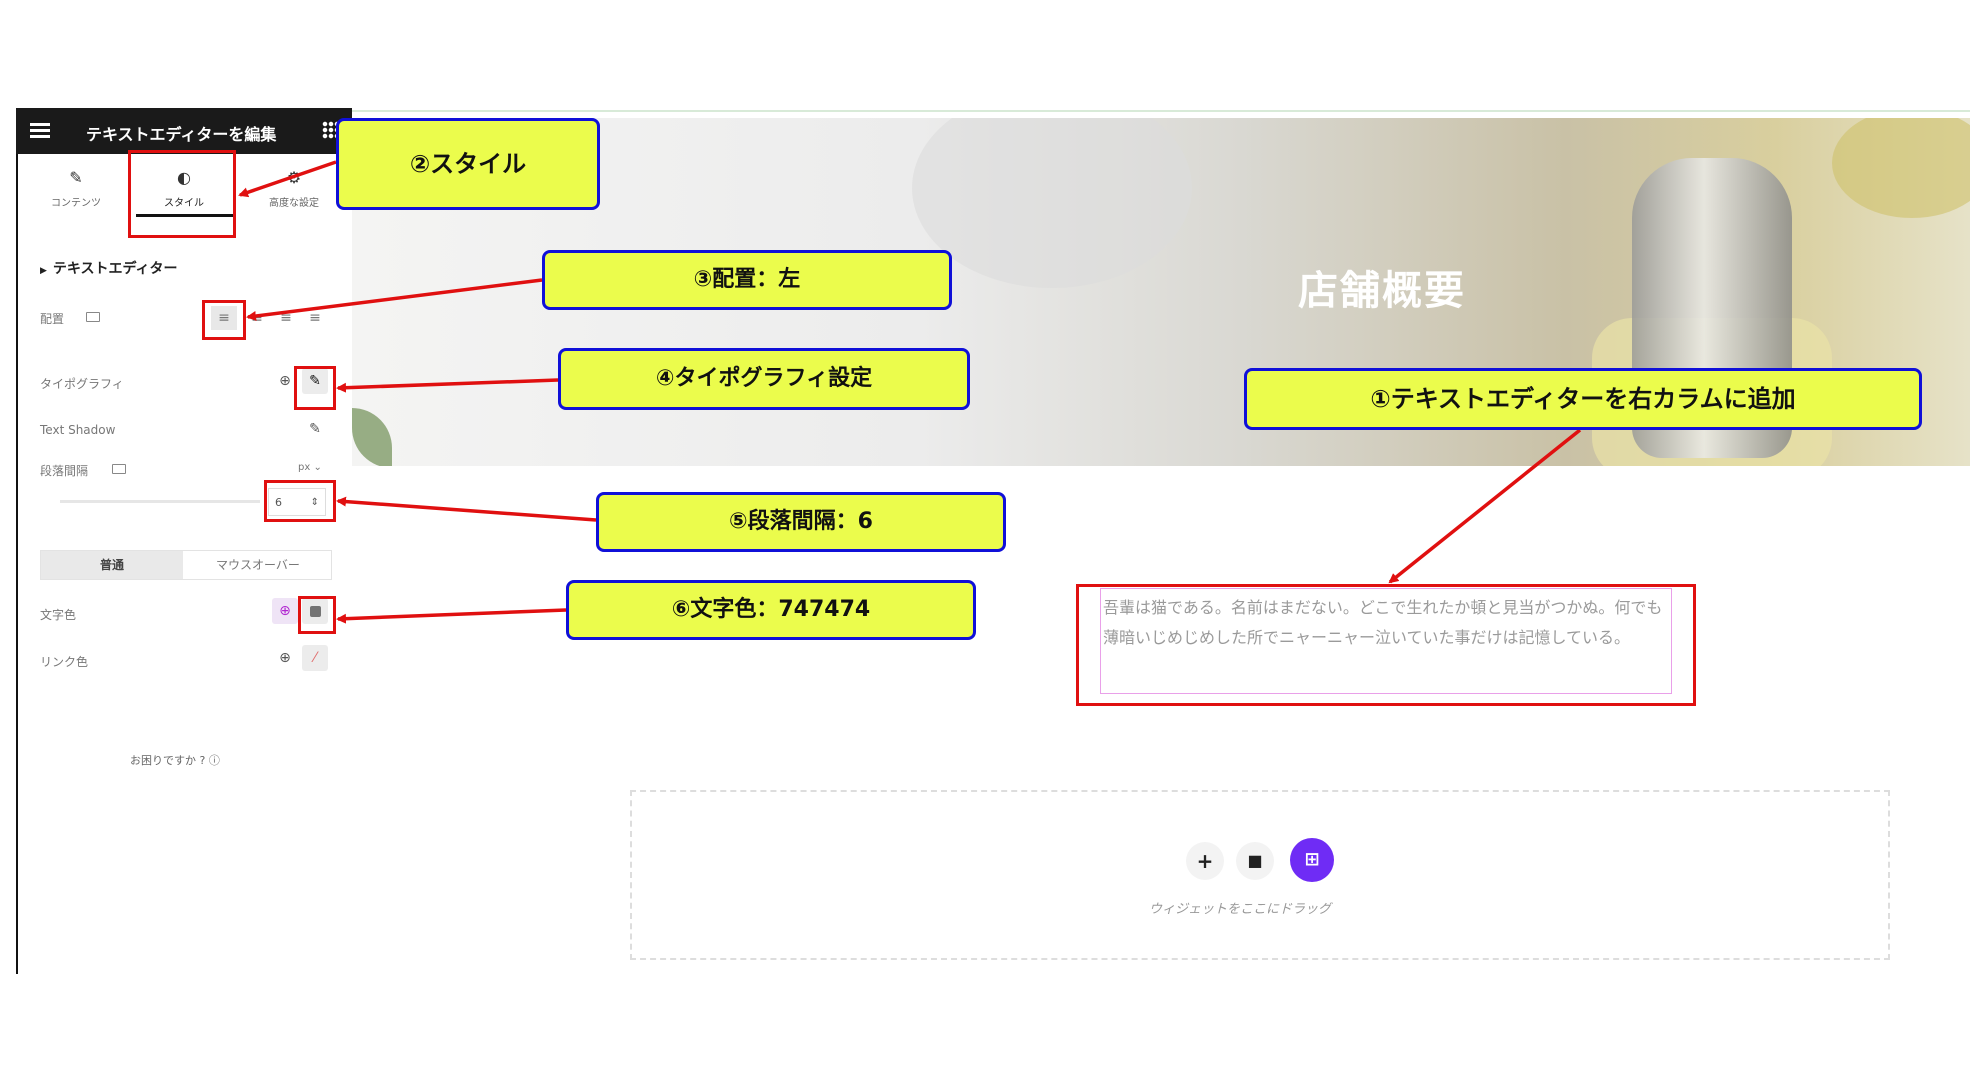 The width and height of the screenshot is (1980, 1080). I want to click on callout-text-color: ⑥文字色：747474, so click(771, 610).